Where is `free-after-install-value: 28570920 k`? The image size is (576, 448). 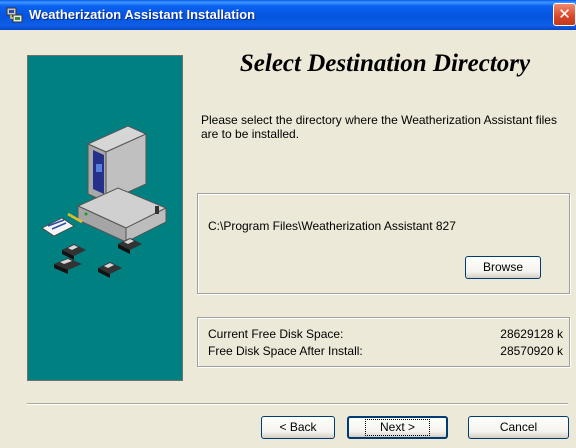 free-after-install-value: 28570920 k is located at coordinates (531, 351).